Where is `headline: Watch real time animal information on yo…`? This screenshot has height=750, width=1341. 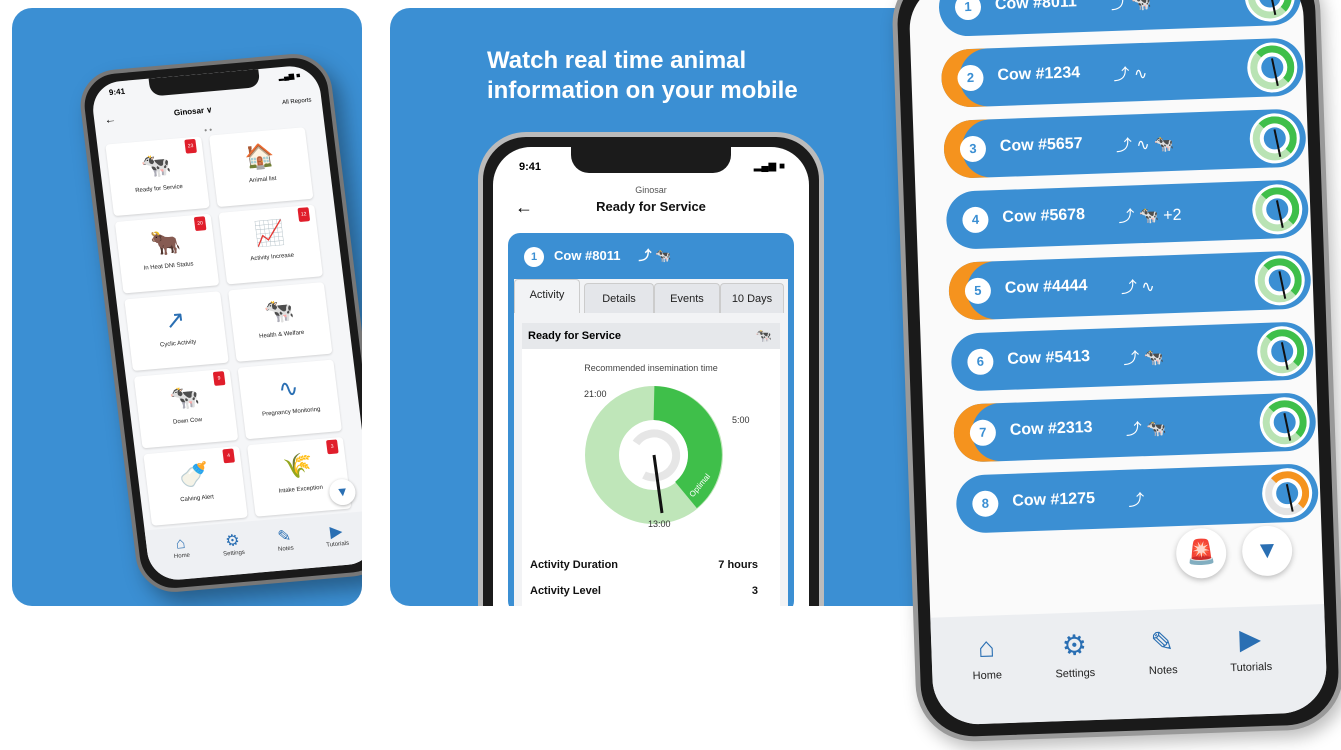 headline: Watch real time animal information on yo… is located at coordinates (667, 76).